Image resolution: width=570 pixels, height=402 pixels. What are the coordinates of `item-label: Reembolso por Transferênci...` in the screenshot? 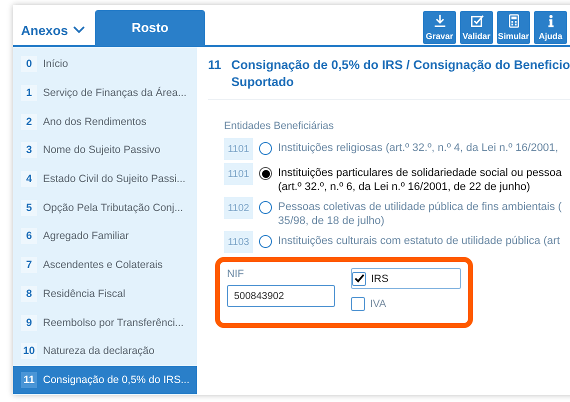 It's located at (113, 322).